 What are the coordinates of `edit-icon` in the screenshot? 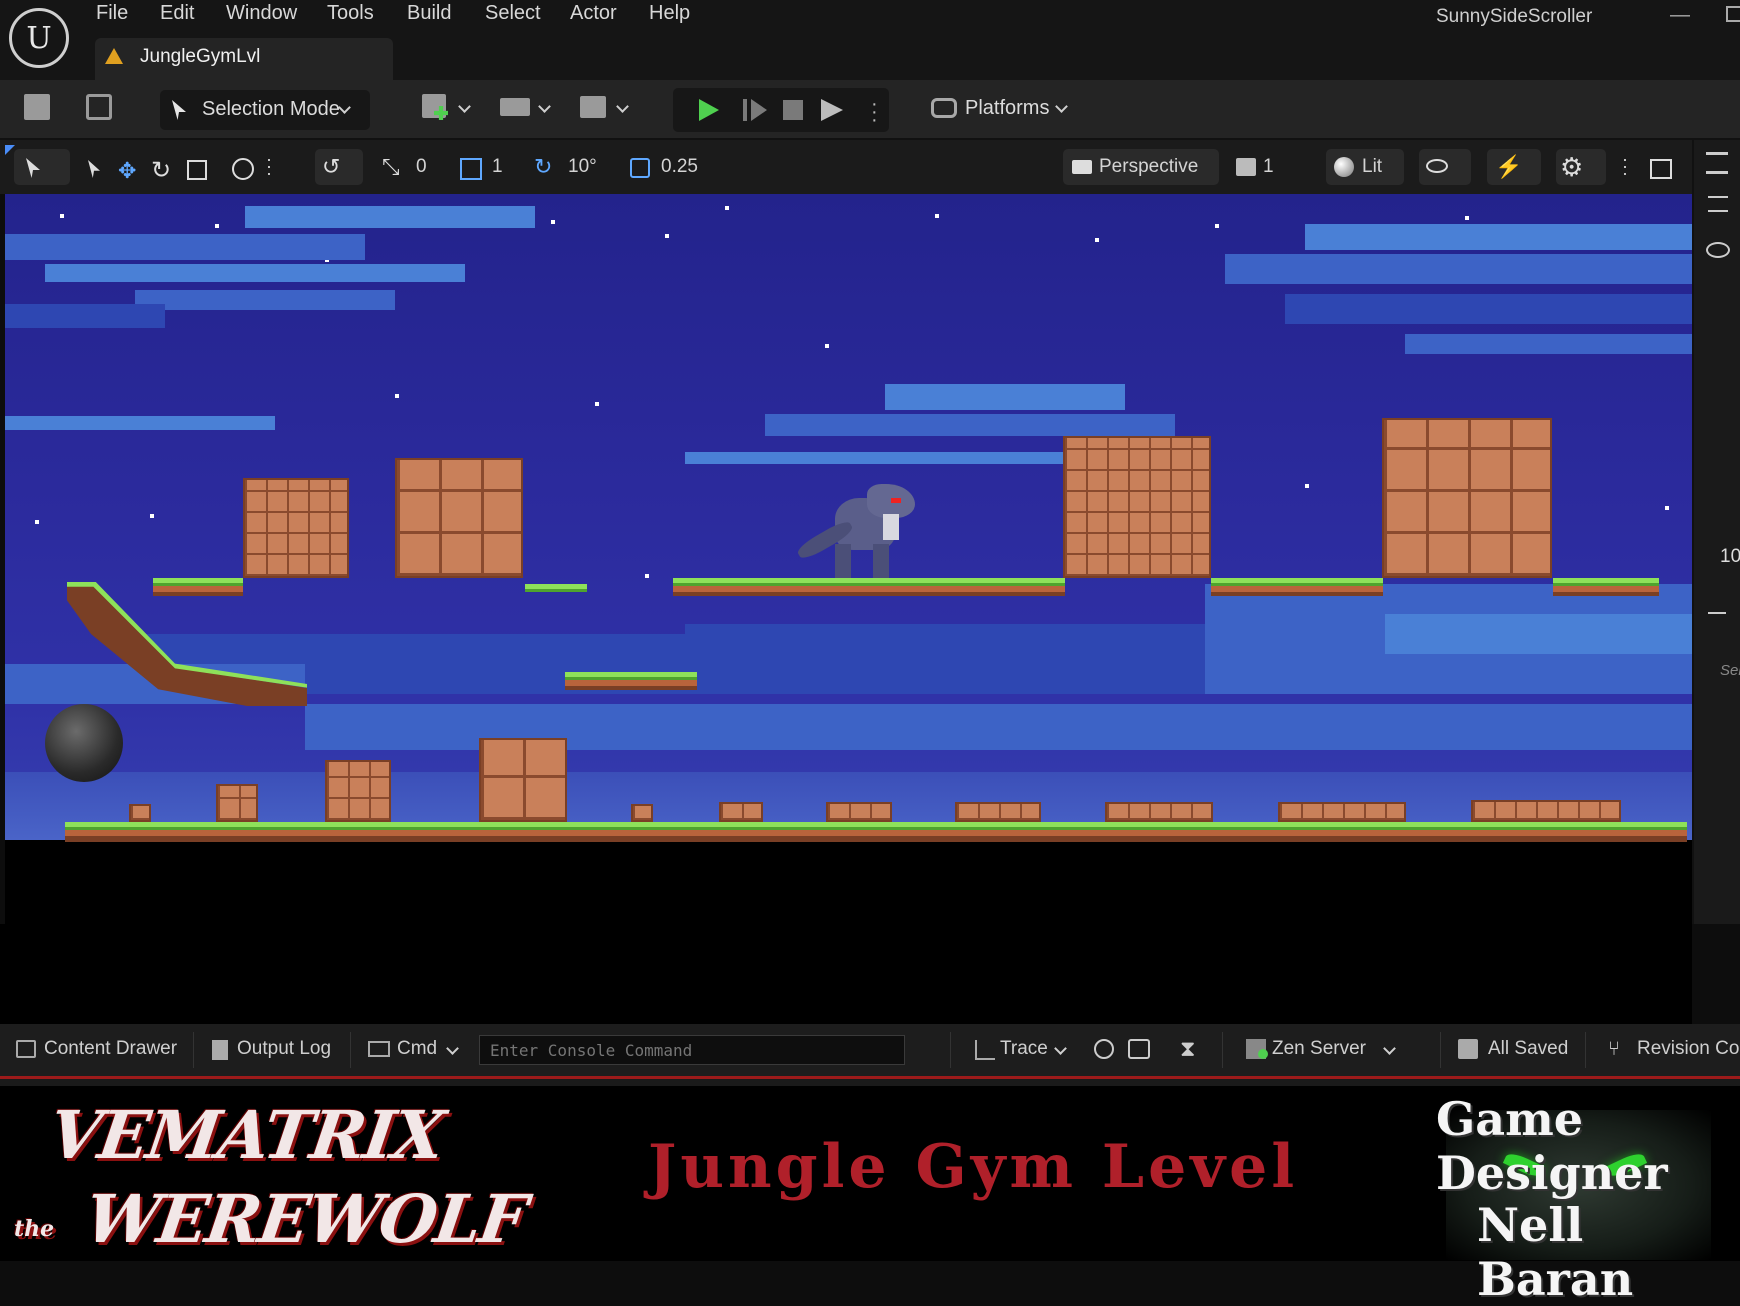 It's located at (1717, 604).